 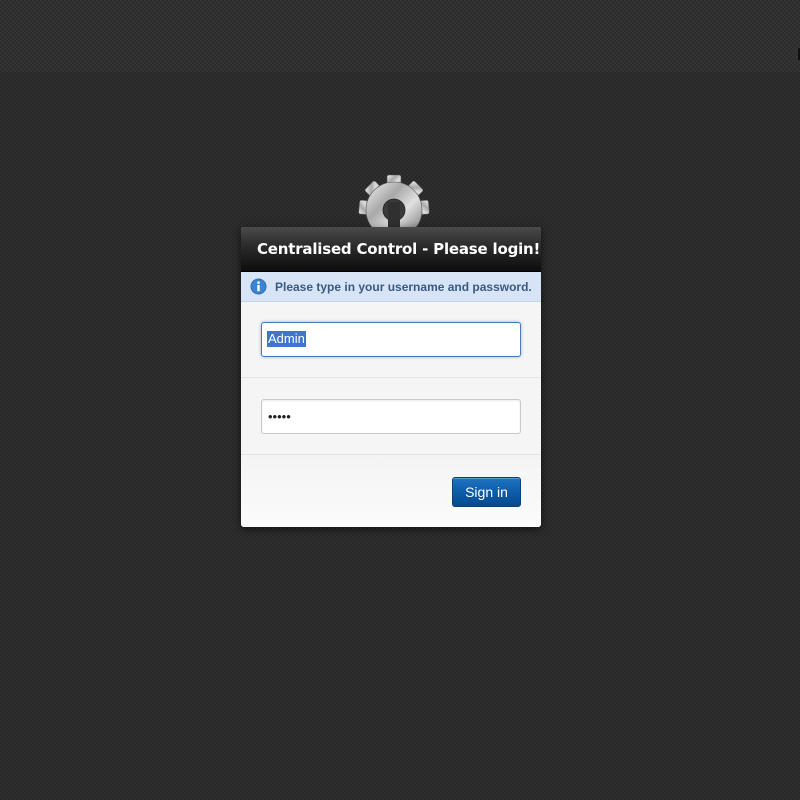 I want to click on login-title: Centralised Control - Please login!, so click(x=391, y=249).